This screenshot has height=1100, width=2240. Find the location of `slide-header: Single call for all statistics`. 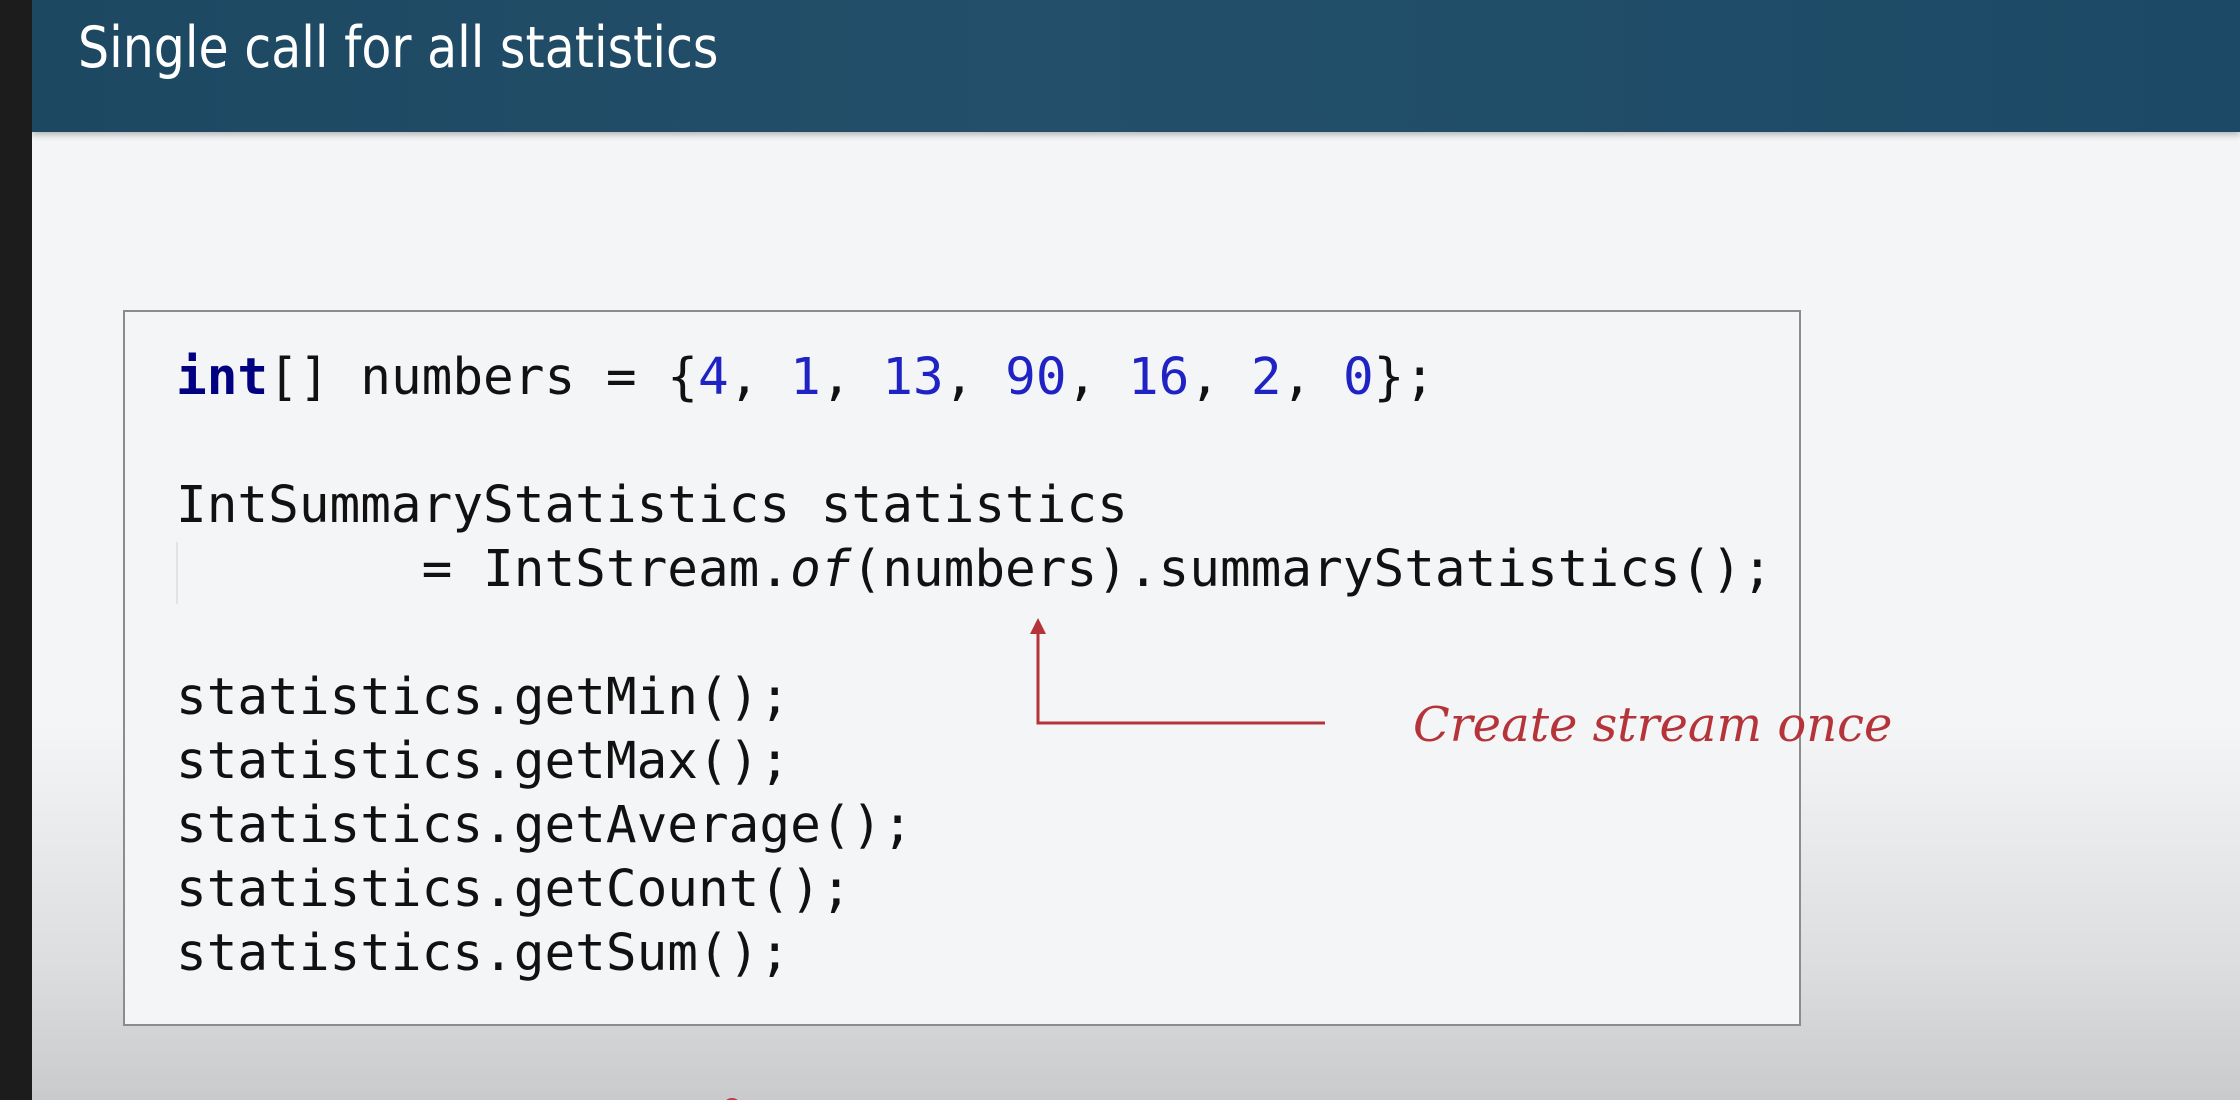

slide-header: Single call for all statistics is located at coordinates (1136, 66).